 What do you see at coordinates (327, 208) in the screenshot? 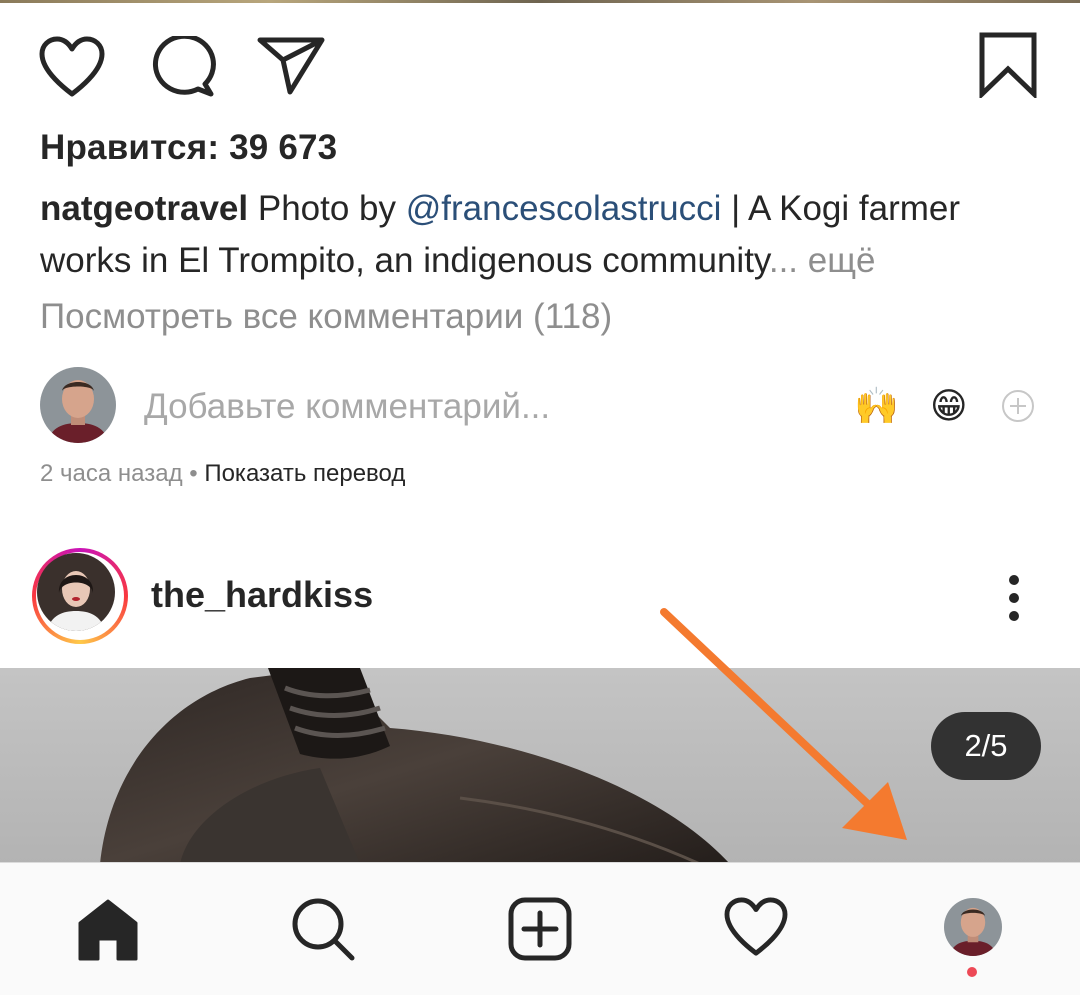
I see `caption-text: Photo by` at bounding box center [327, 208].